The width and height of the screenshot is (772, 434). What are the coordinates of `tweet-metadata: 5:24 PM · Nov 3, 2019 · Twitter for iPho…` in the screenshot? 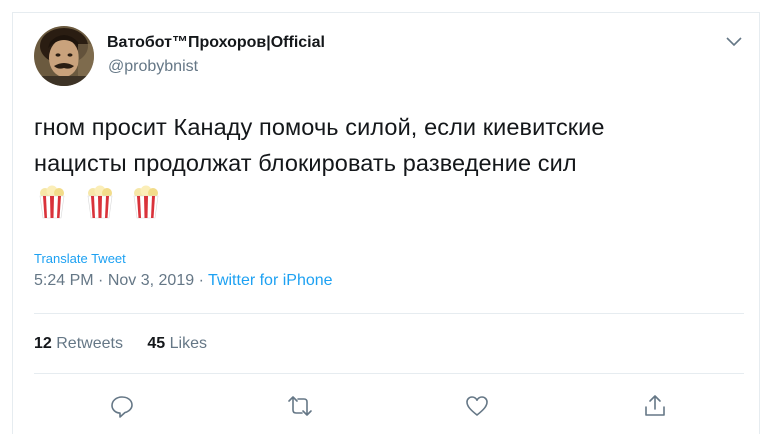 It's located at (183, 281).